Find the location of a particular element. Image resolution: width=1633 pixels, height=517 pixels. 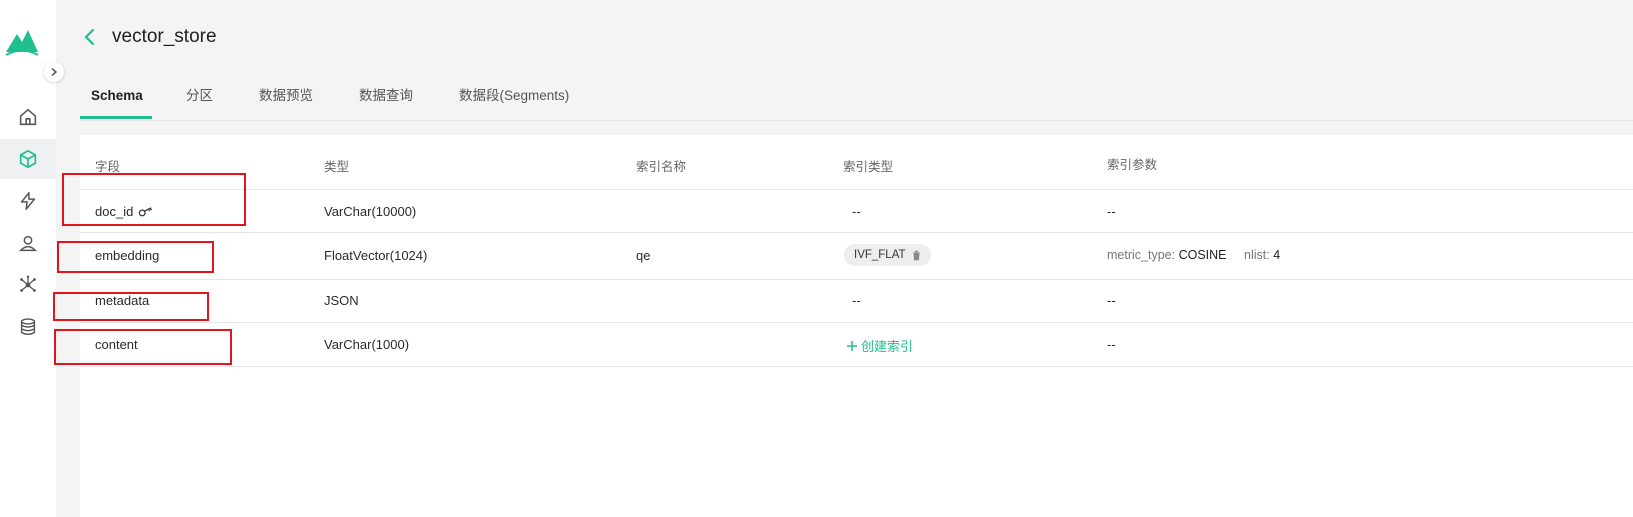

cluster-icon is located at coordinates (28, 283).